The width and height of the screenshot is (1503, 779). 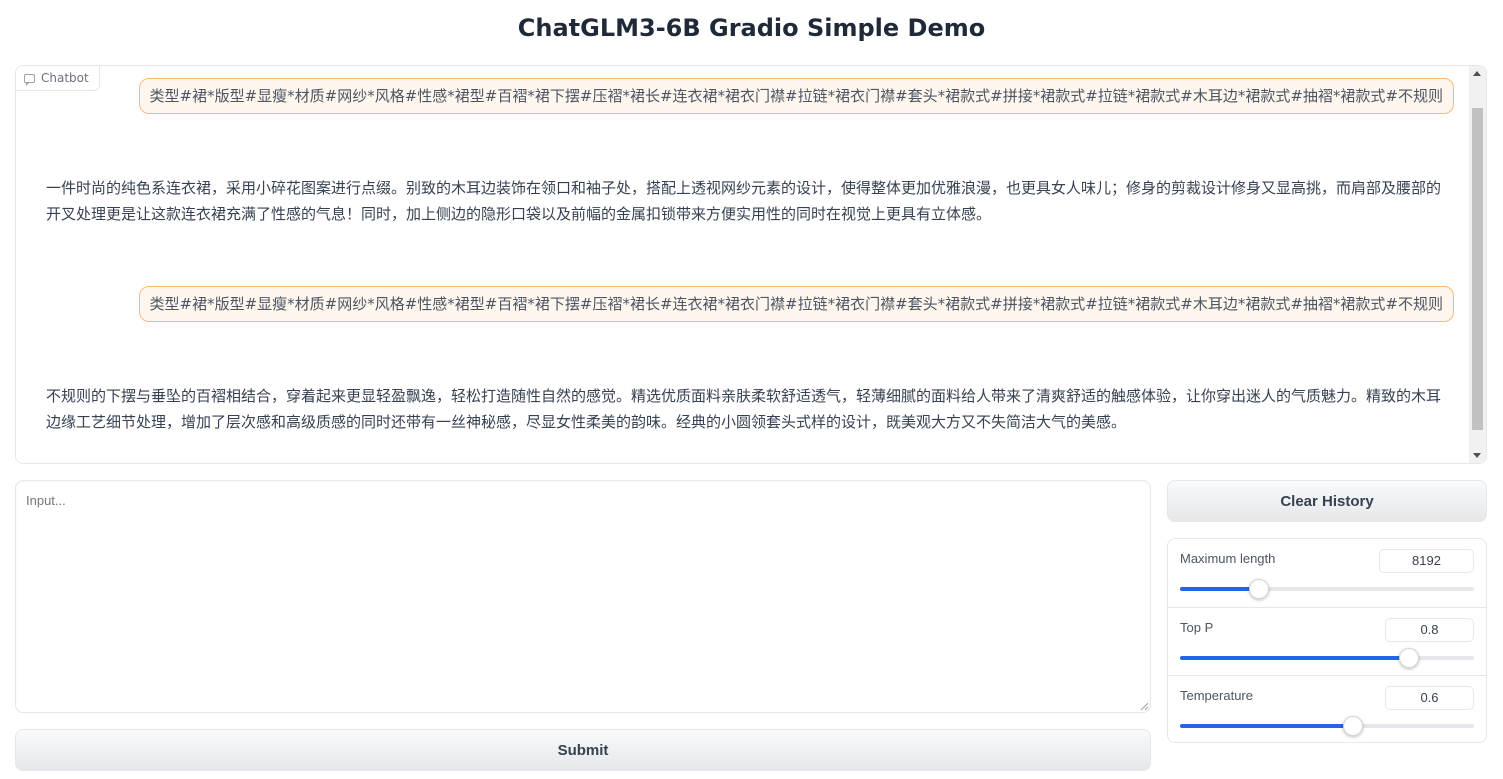 I want to click on scroll-down-arrow-icon, so click(x=1477, y=455).